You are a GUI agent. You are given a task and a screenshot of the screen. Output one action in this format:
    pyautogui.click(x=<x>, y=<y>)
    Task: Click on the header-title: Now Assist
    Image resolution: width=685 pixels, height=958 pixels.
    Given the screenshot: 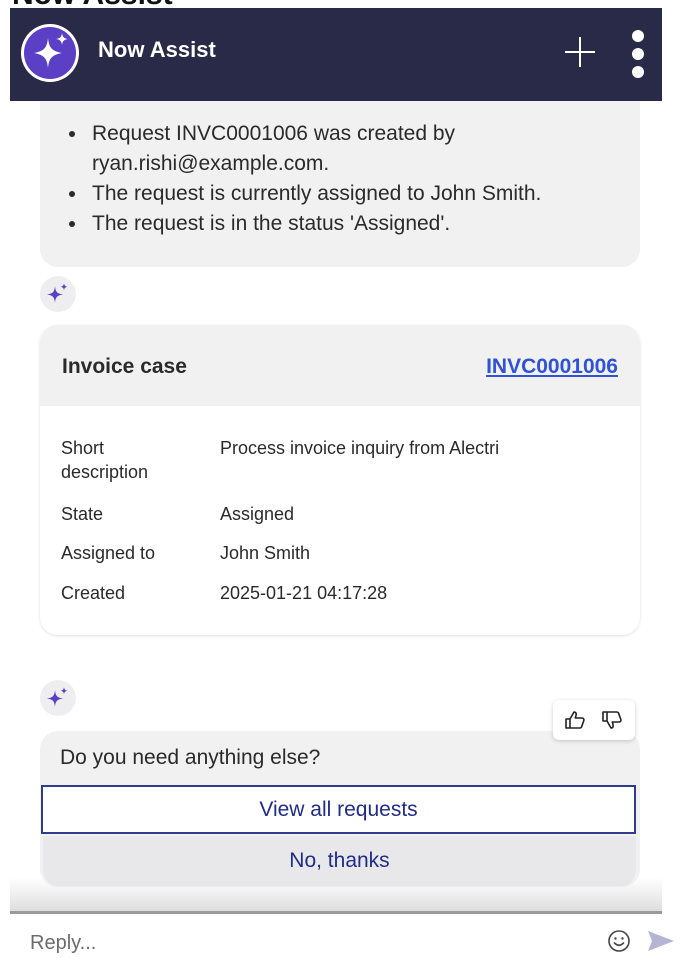 What is the action you would take?
    pyautogui.click(x=157, y=49)
    